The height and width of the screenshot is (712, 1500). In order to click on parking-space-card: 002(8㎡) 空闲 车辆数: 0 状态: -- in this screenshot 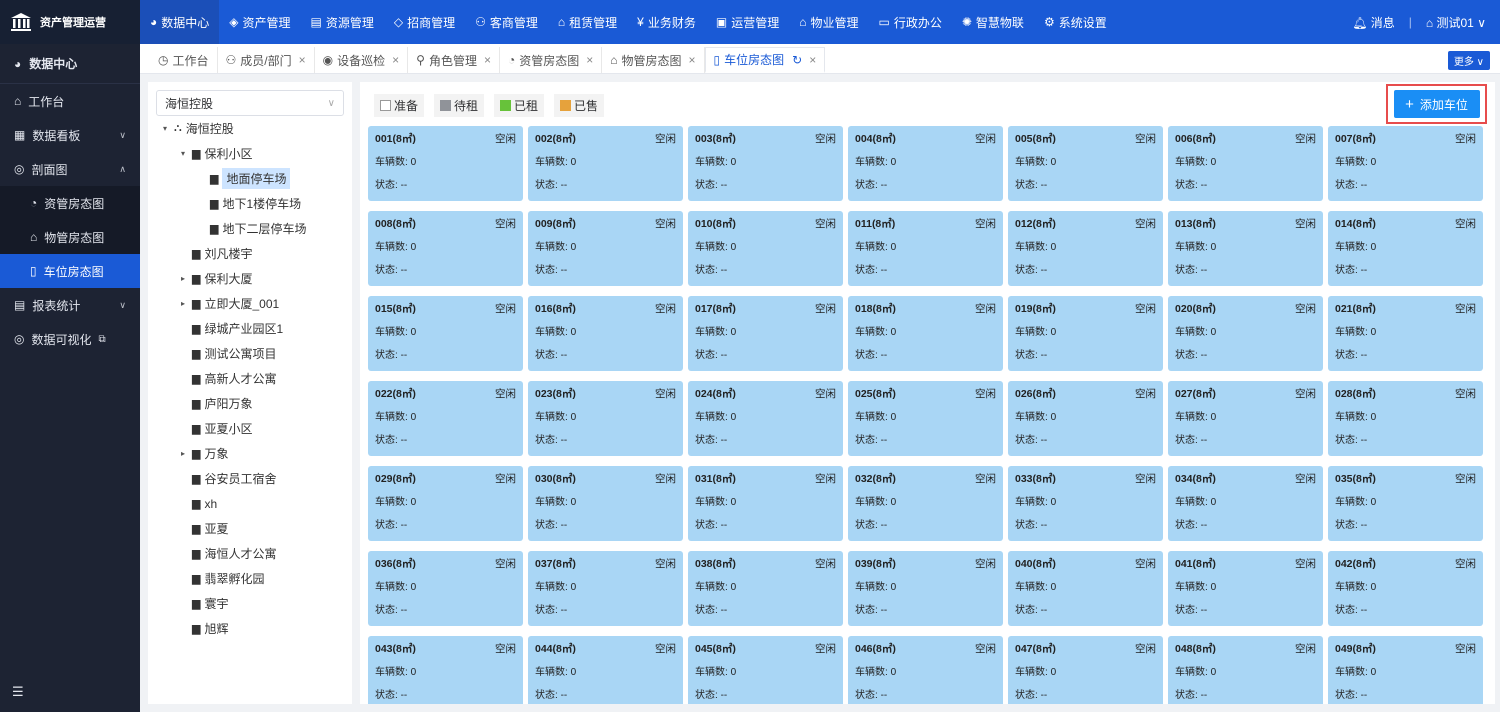, I will do `click(605, 163)`.